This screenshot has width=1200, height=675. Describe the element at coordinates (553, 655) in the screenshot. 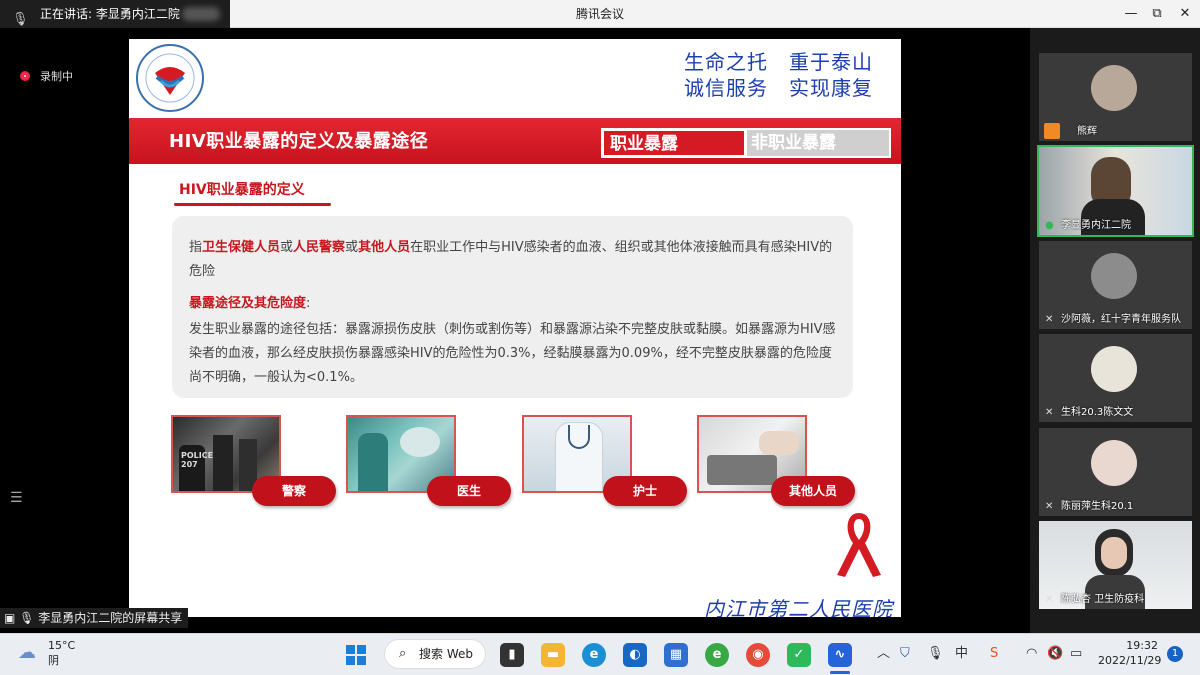

I see `file-explorer-icon: ▬` at that location.